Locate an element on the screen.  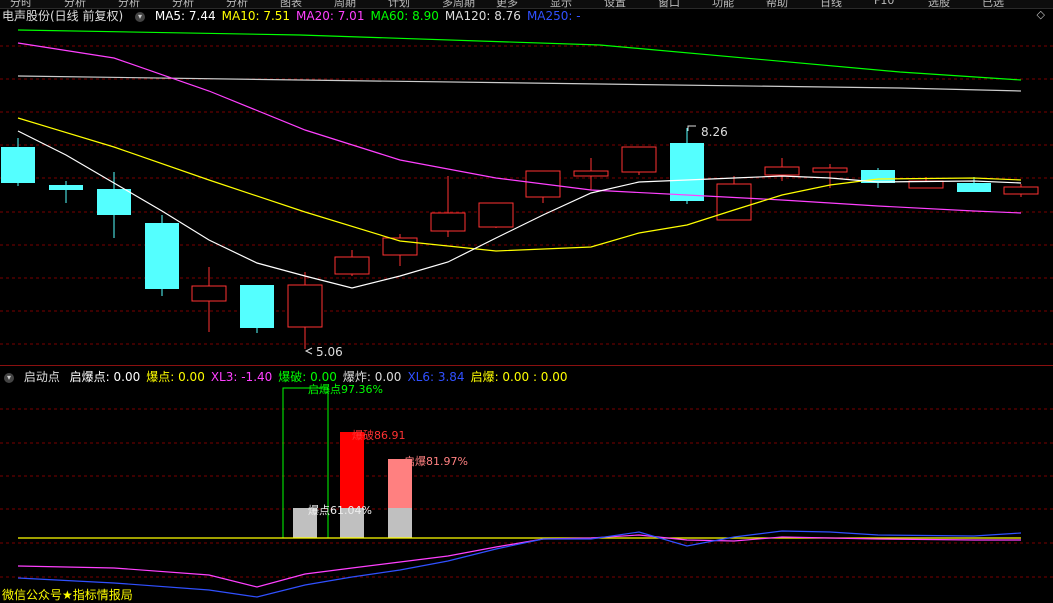
ma120-line is located at coordinates (519, 83).